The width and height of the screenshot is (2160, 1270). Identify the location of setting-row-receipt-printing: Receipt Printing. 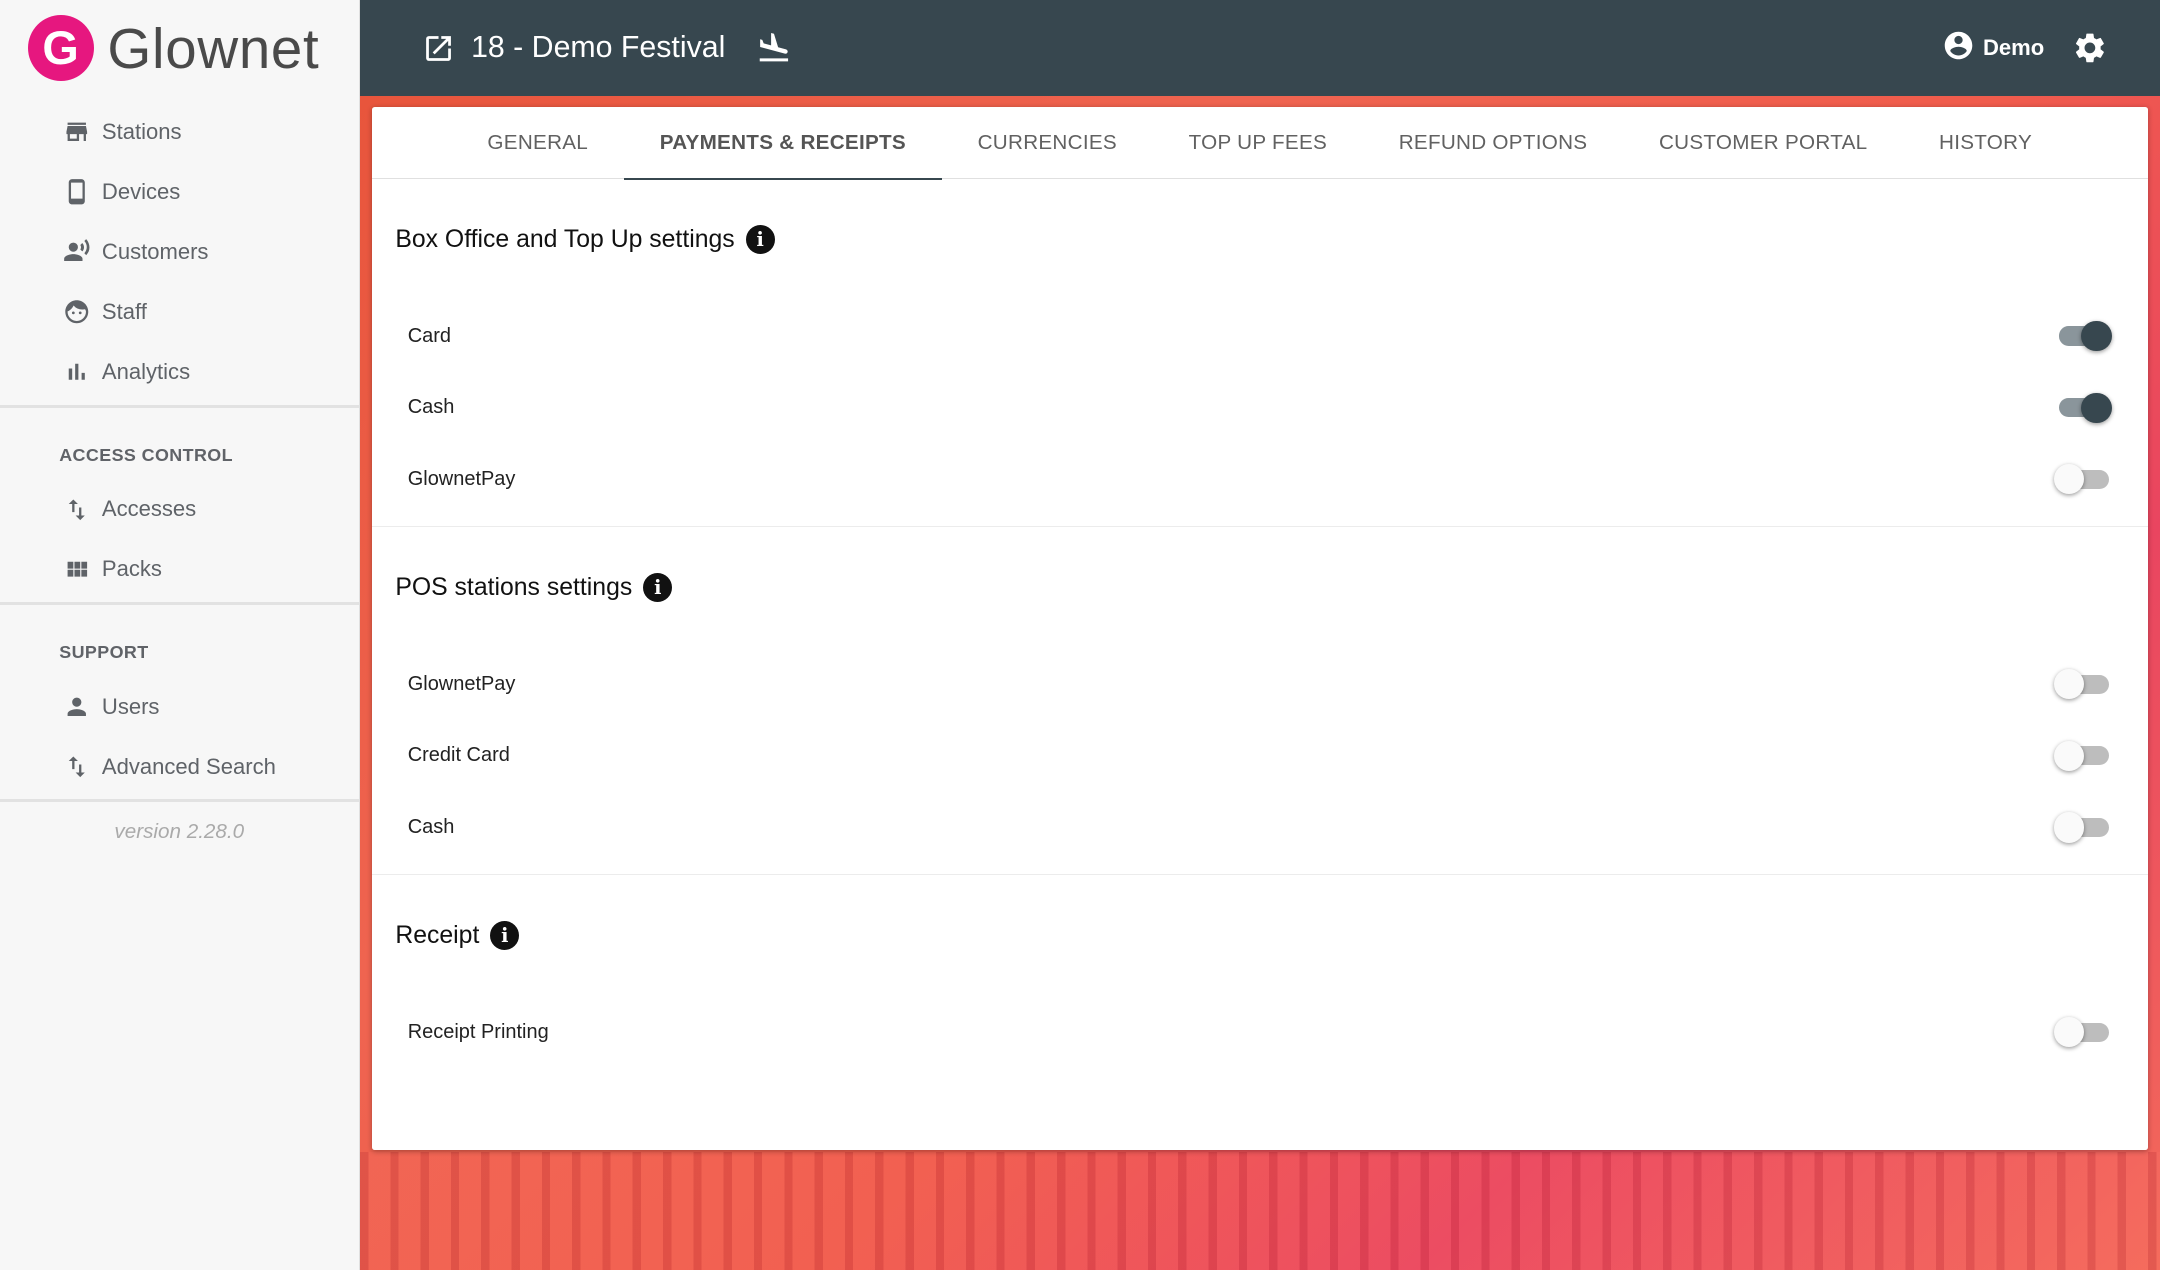
(1260, 1033).